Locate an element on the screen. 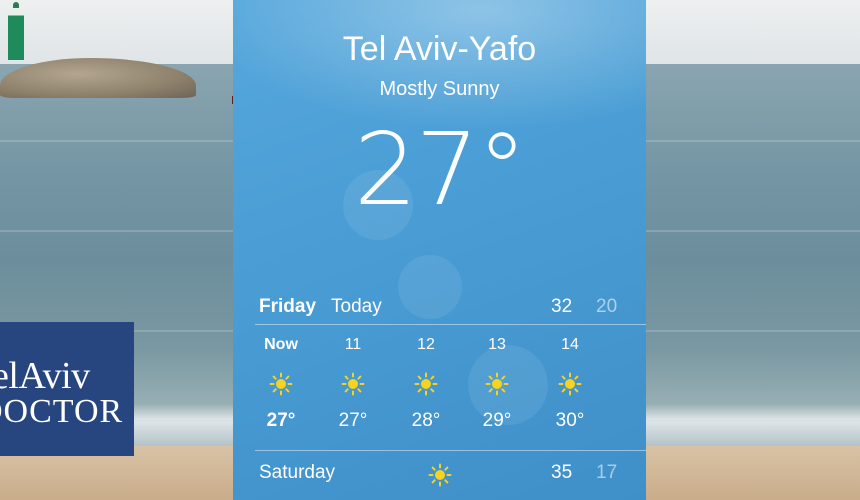 The height and width of the screenshot is (500, 860). high-temp: 35 is located at coordinates (562, 472).